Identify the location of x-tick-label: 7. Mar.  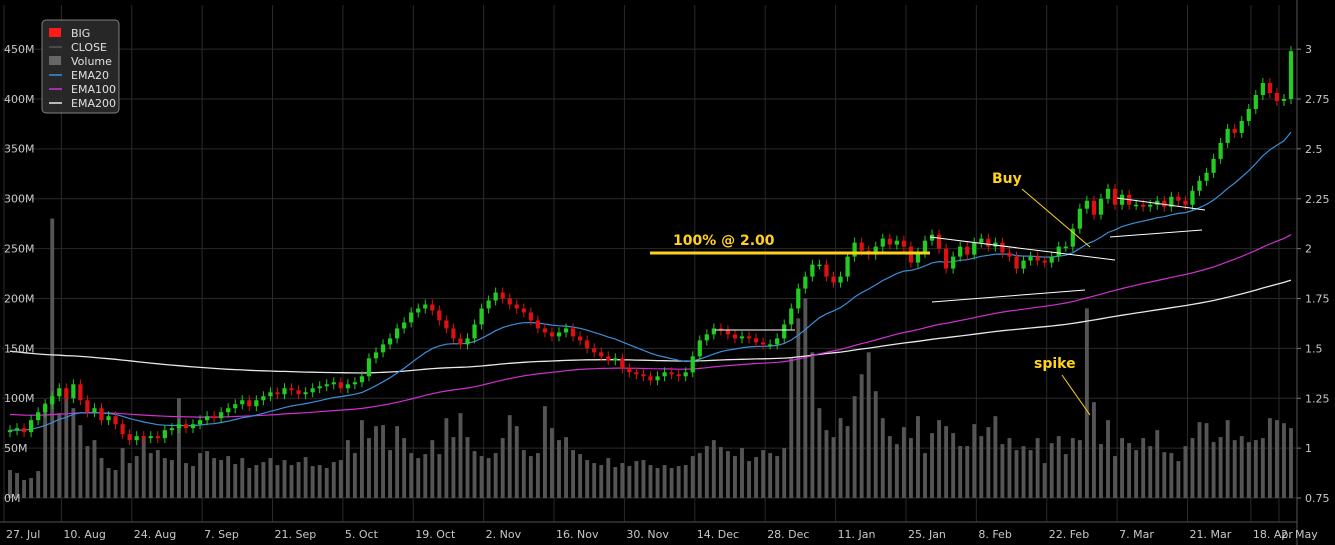
(1136, 534).